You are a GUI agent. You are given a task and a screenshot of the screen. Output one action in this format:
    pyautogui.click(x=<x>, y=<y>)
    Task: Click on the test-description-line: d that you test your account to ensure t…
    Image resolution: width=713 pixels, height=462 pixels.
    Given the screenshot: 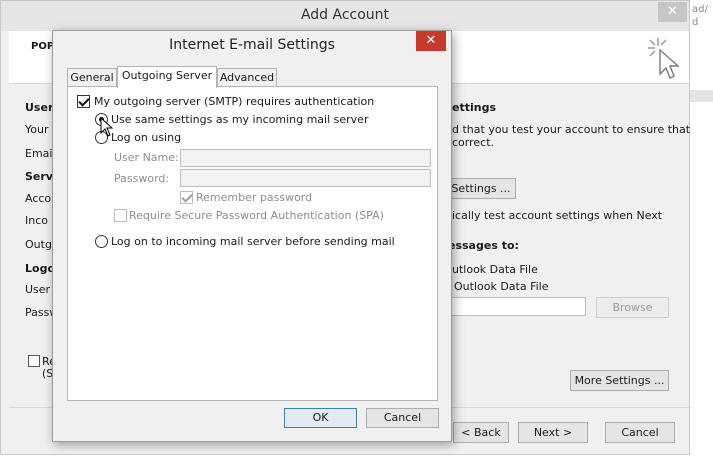 What is the action you would take?
    pyautogui.click(x=571, y=129)
    